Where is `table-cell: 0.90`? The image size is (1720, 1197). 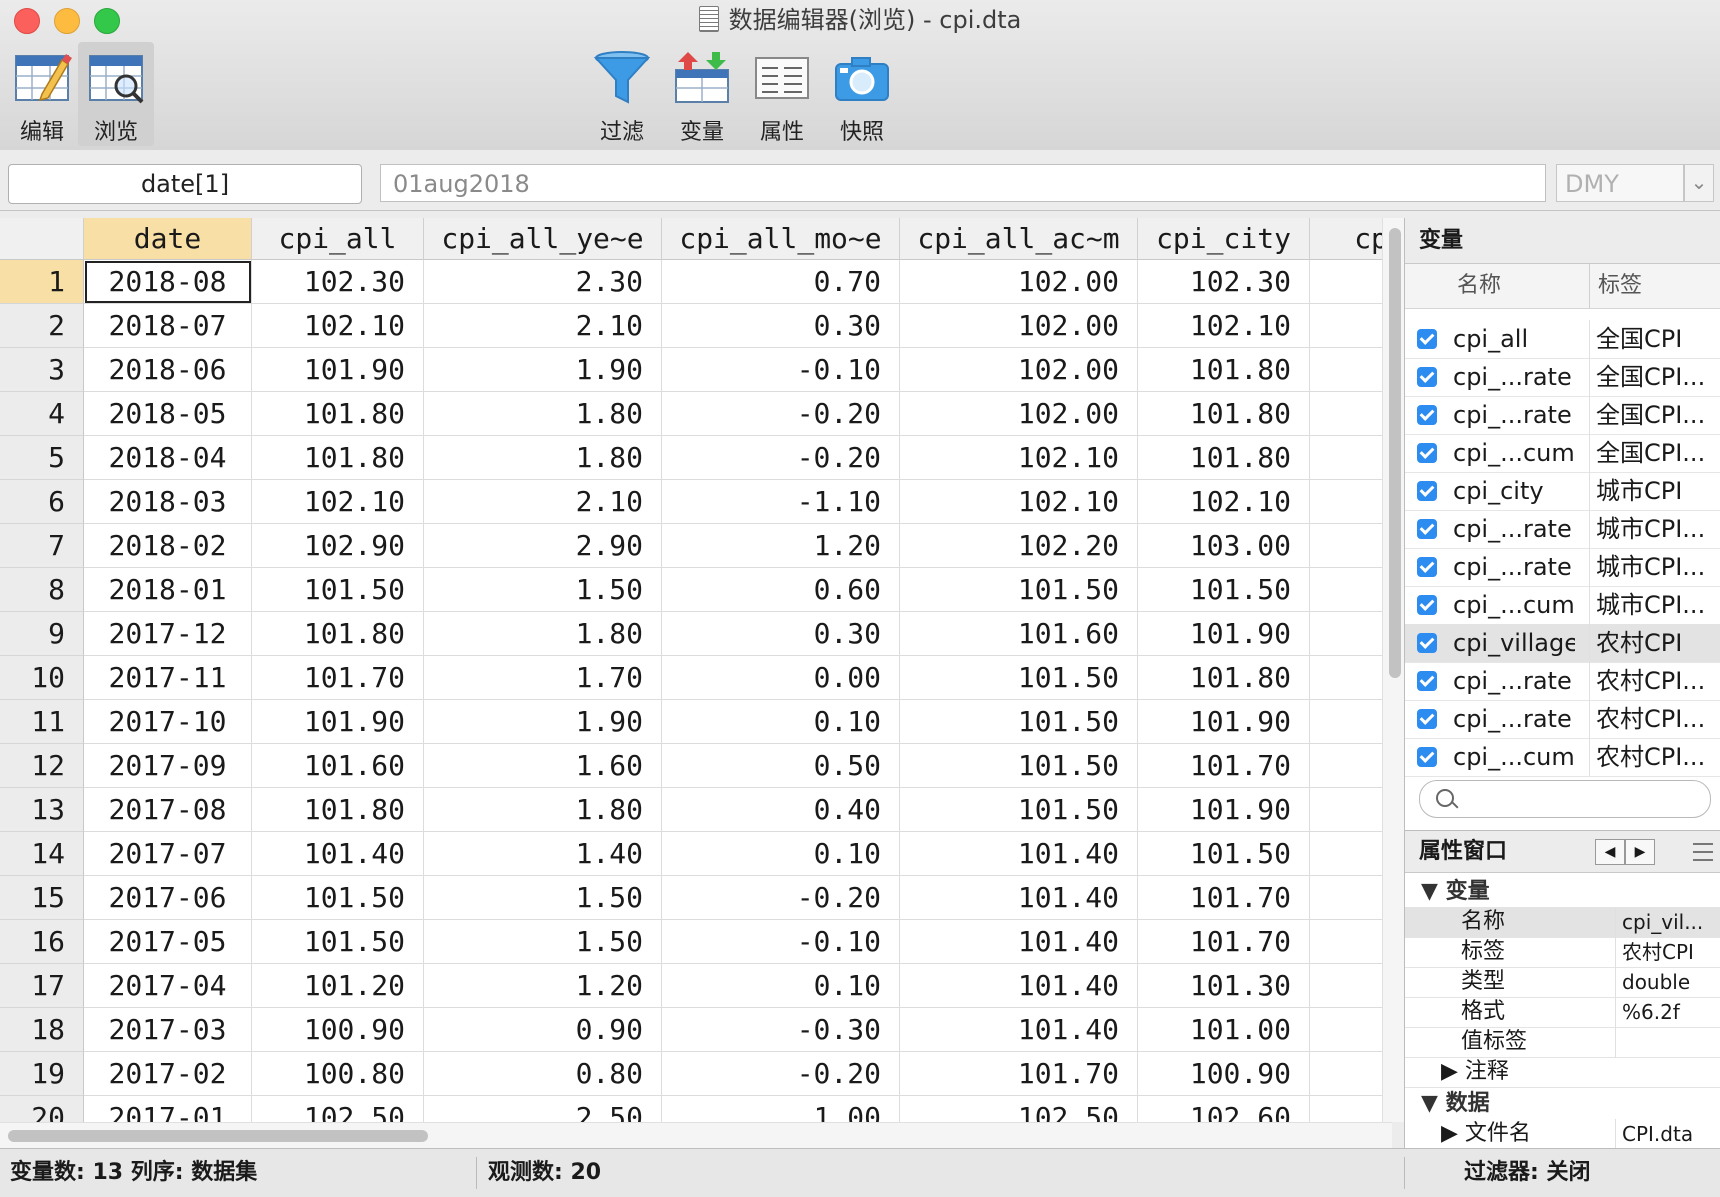 table-cell: 0.90 is located at coordinates (543, 1030).